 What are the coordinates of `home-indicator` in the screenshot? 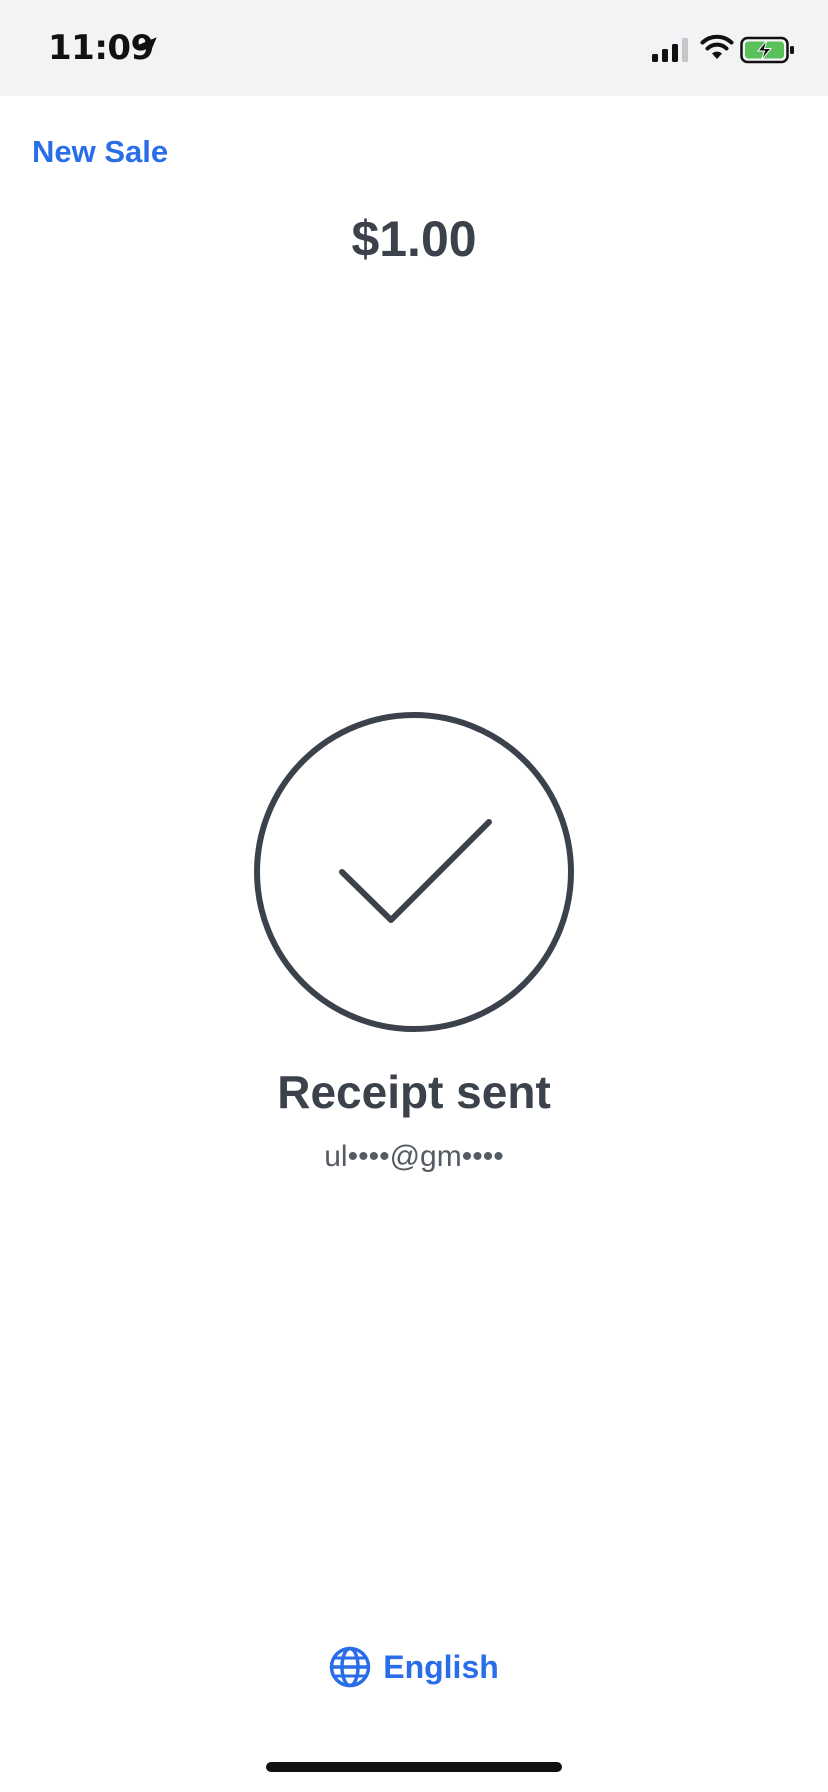 It's located at (414, 1767).